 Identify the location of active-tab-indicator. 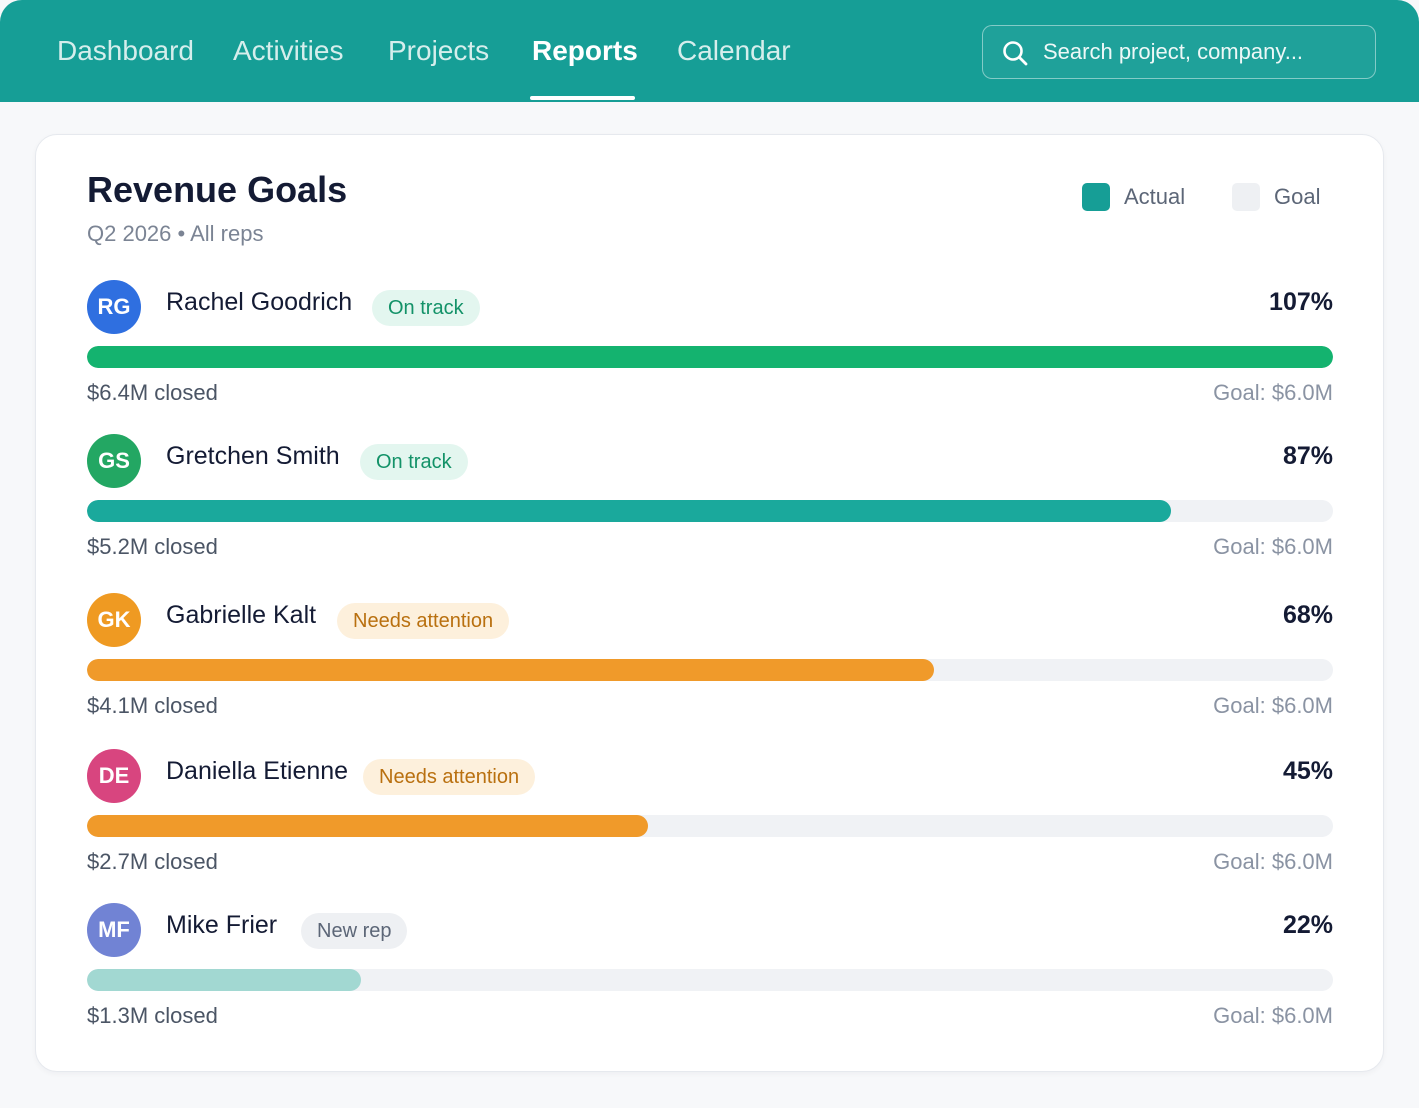
(582, 98).